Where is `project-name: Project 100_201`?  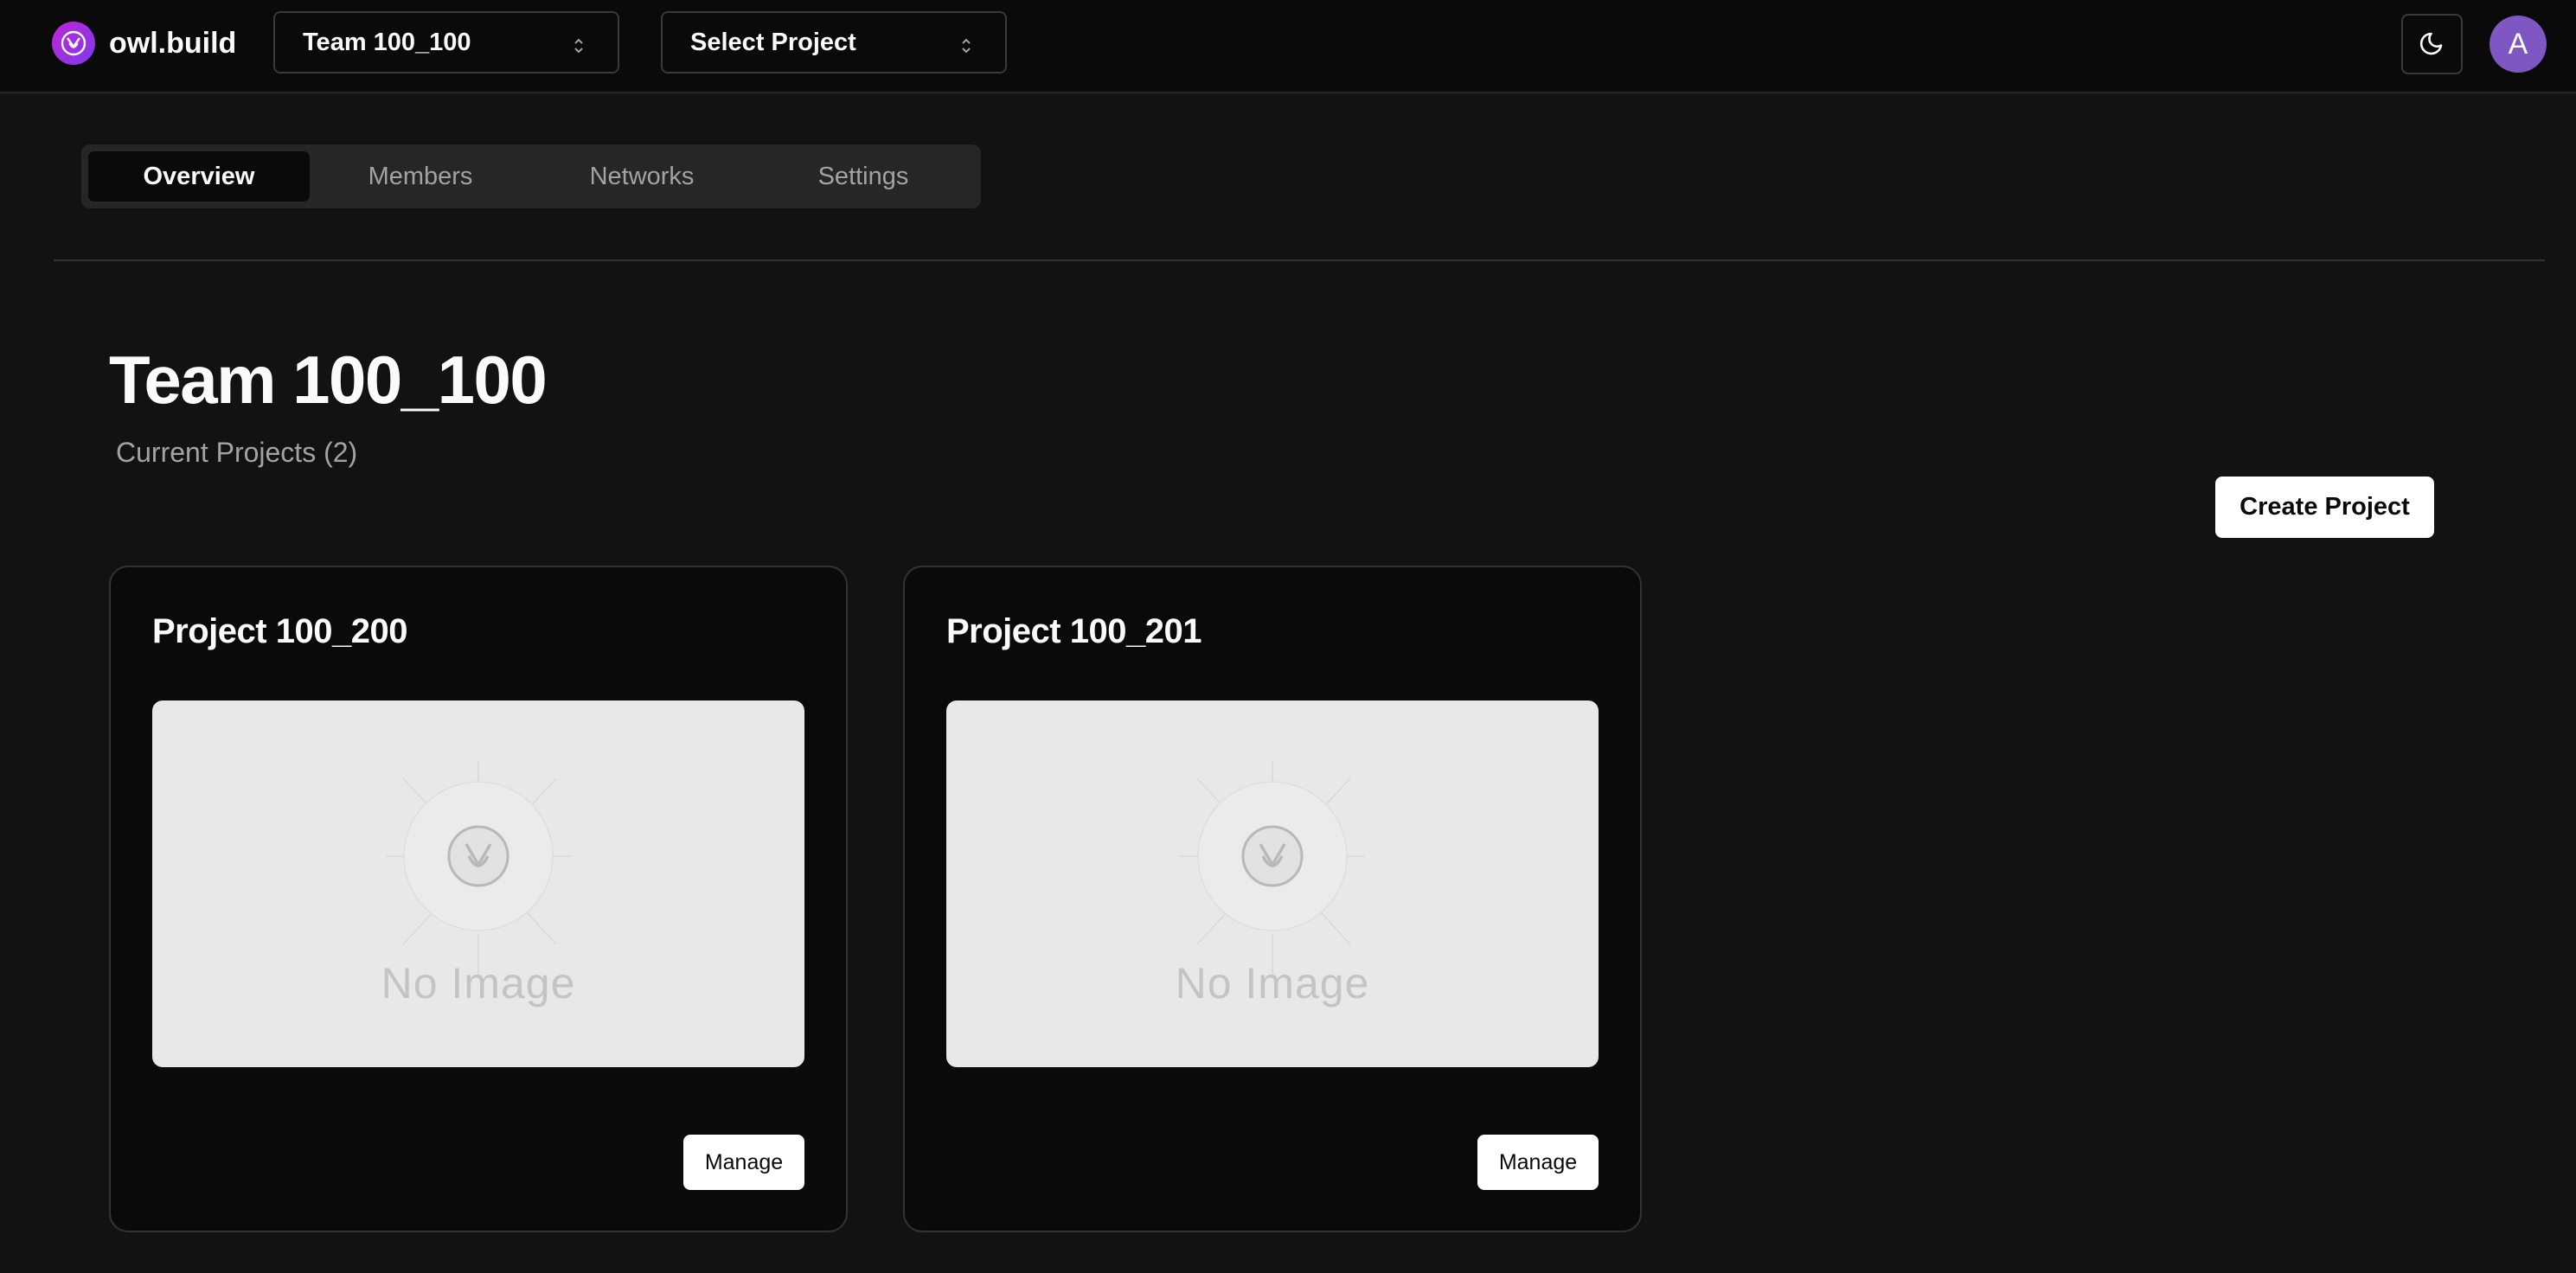 project-name: Project 100_201 is located at coordinates (1073, 631).